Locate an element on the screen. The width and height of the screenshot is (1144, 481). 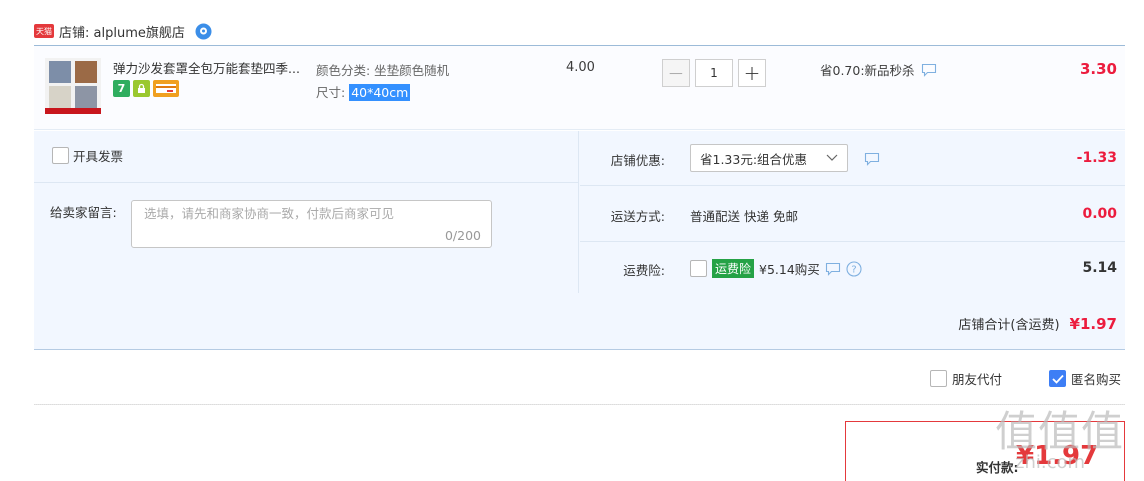
invoice-option: 开具发票 is located at coordinates (87, 155).